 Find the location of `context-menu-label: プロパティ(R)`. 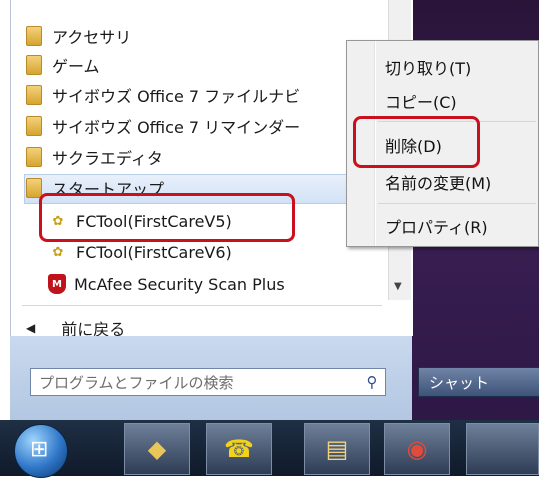

context-menu-label: プロパティ(R) is located at coordinates (436, 227).